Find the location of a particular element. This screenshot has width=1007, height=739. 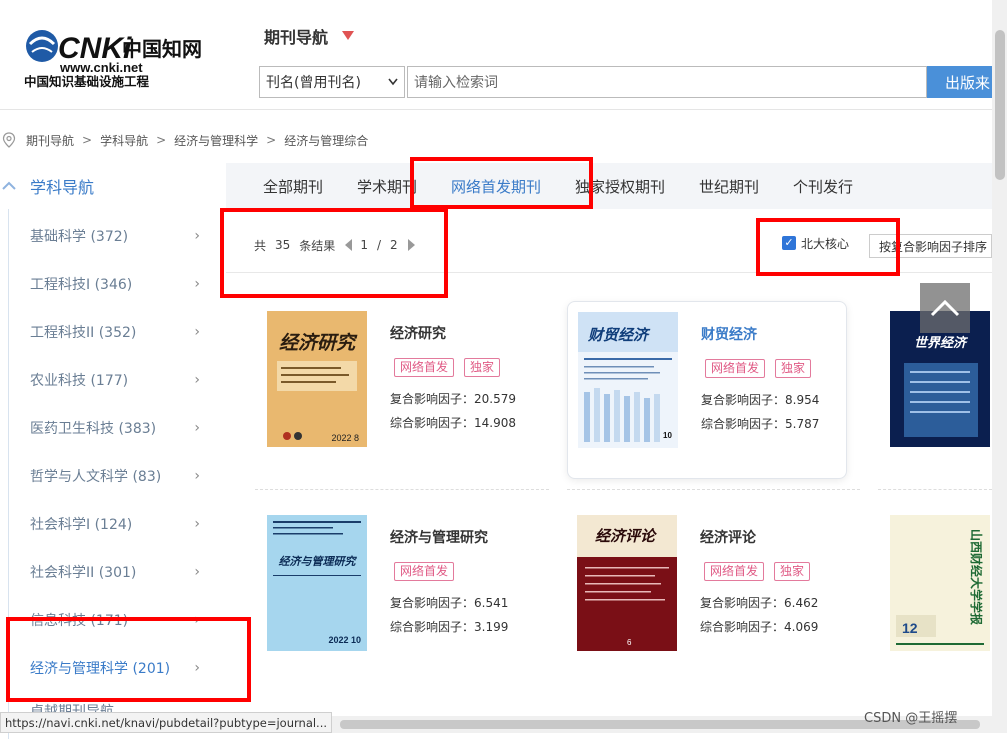

cover-issue: 6 is located at coordinates (629, 642).